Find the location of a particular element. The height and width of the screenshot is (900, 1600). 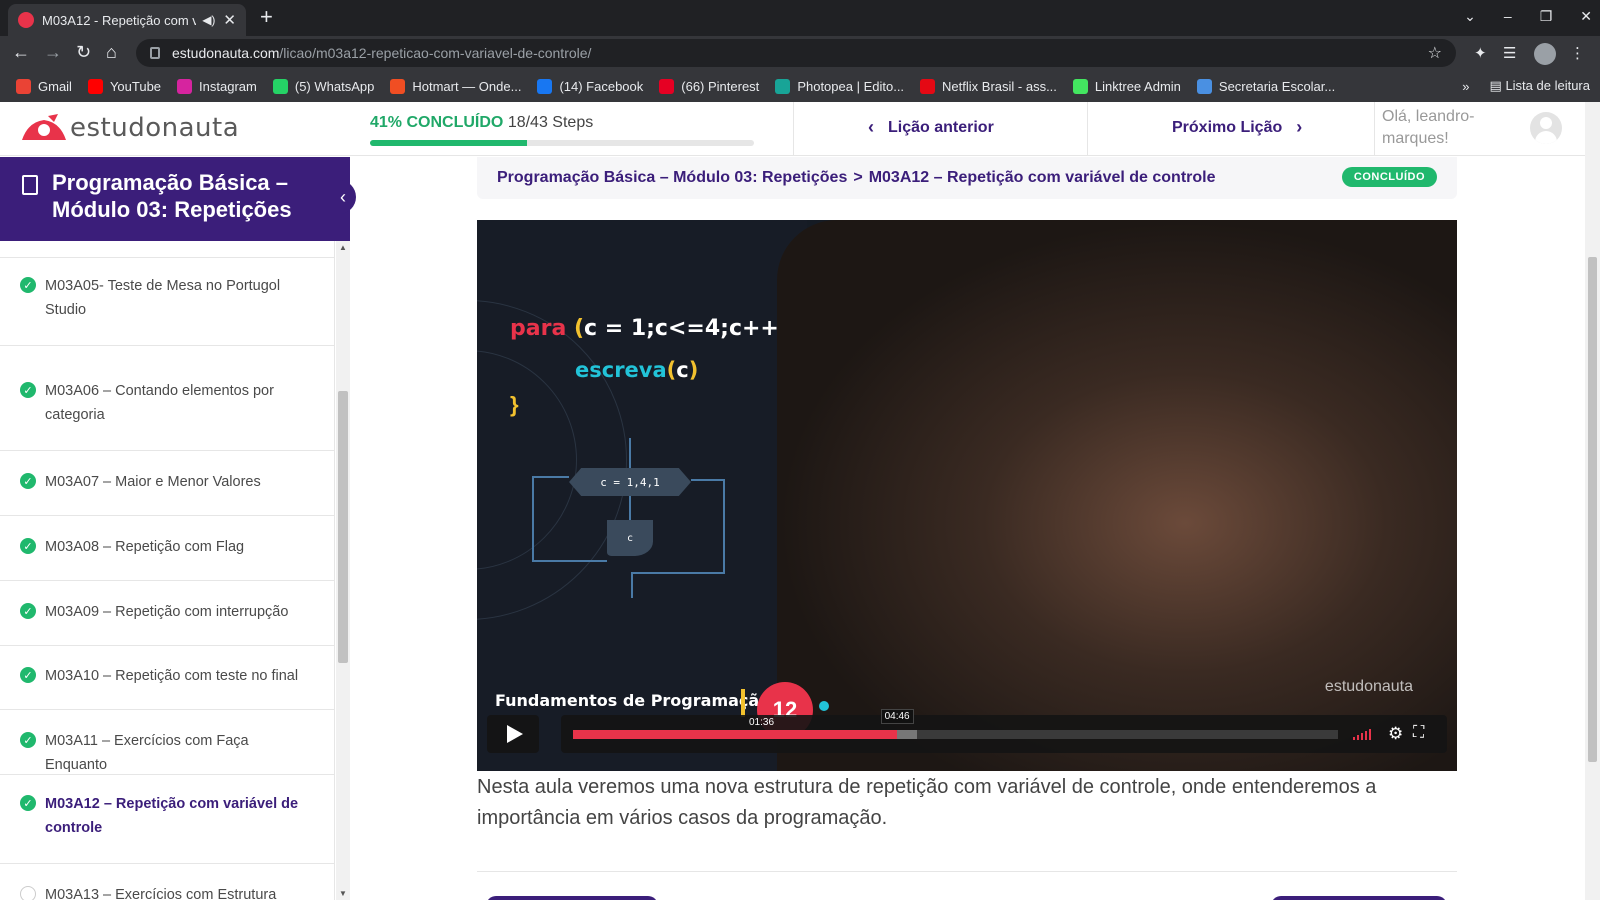

page-scrollbar is located at coordinates (1592, 501).